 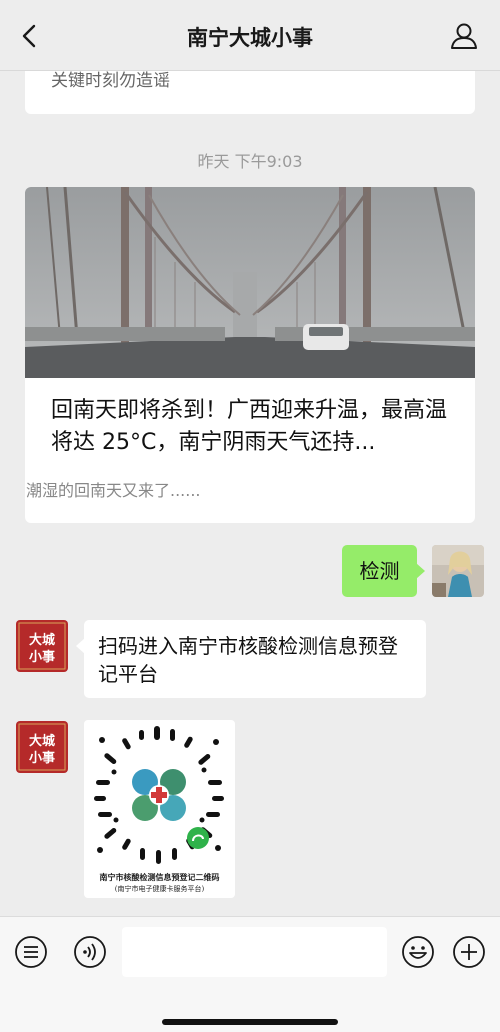 I want to click on user-icon, so click(x=464, y=36).